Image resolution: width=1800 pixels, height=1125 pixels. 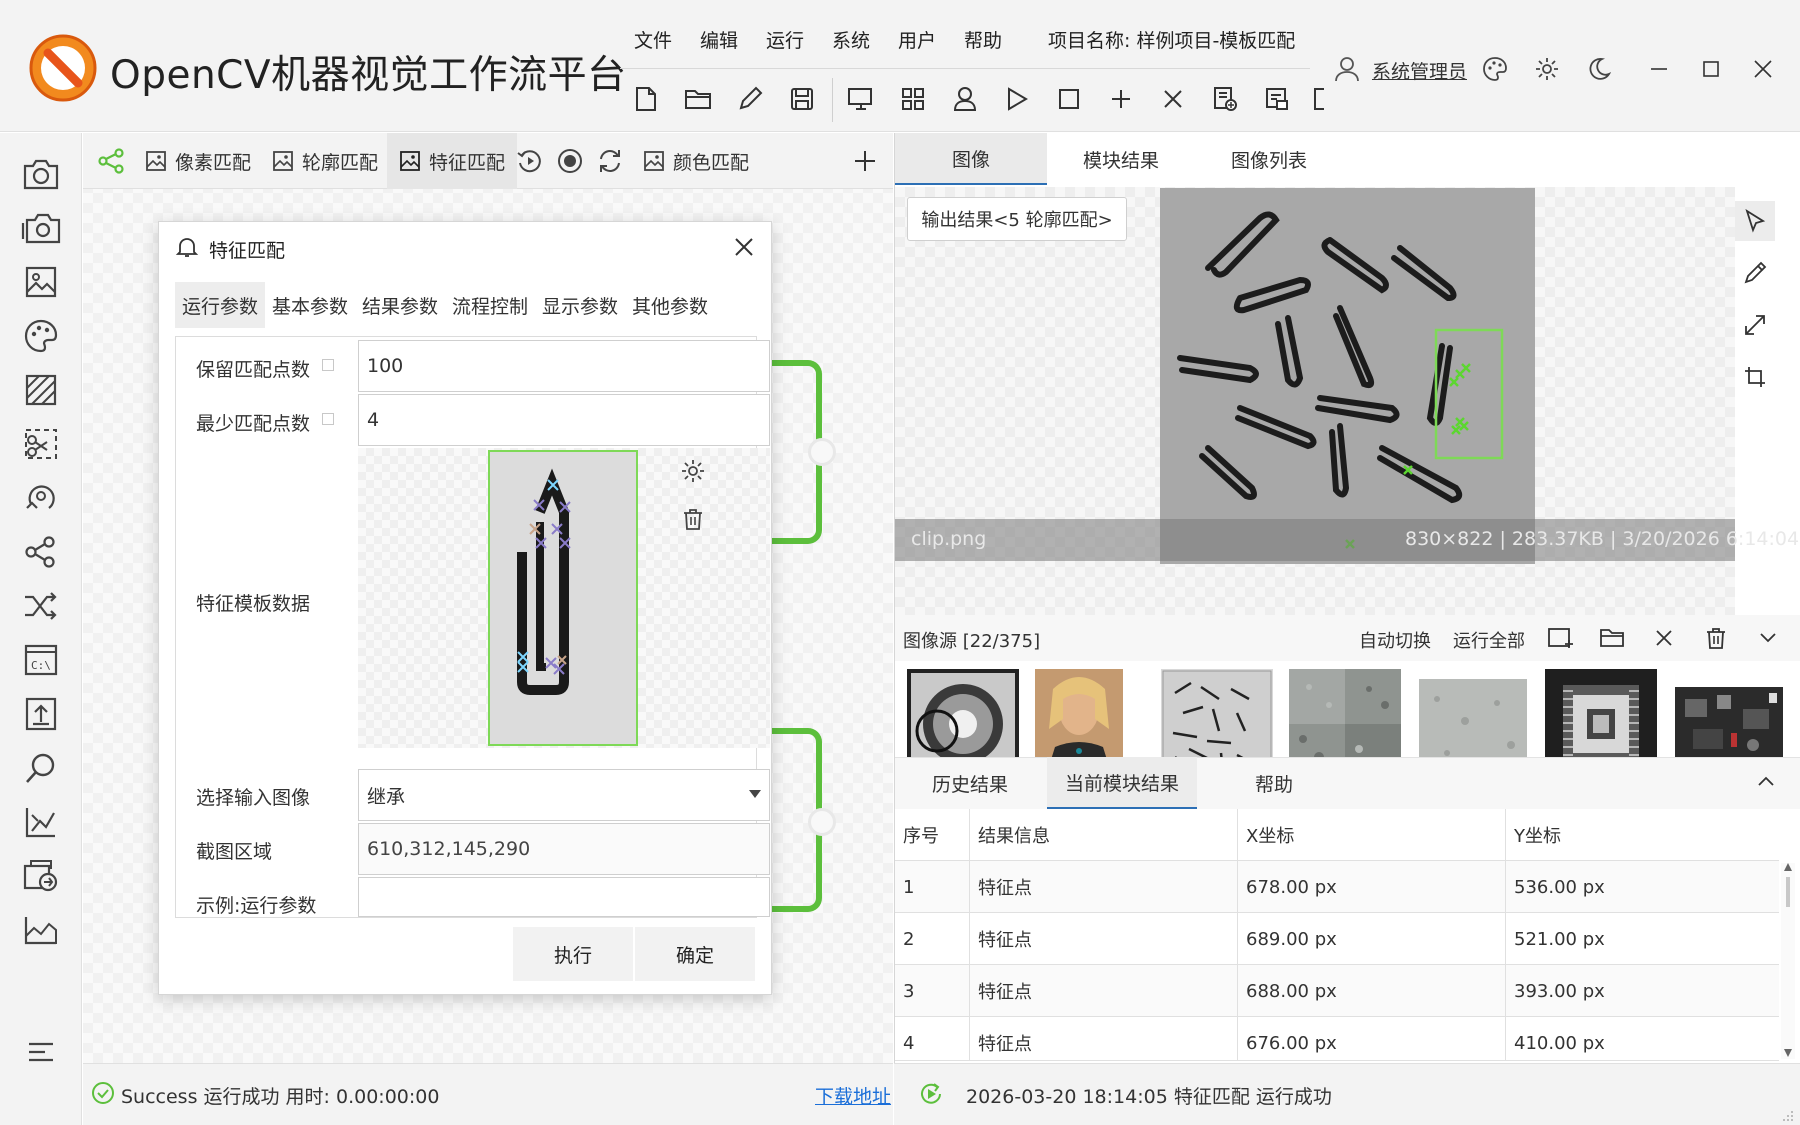 What do you see at coordinates (1337, 887) in the screenshot?
I see `table-row: 1 特征点 678.00 px 536.00 px` at bounding box center [1337, 887].